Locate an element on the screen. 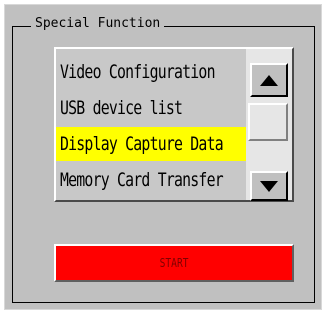 This screenshot has height=314, width=328. start-button: START is located at coordinates (174, 263).